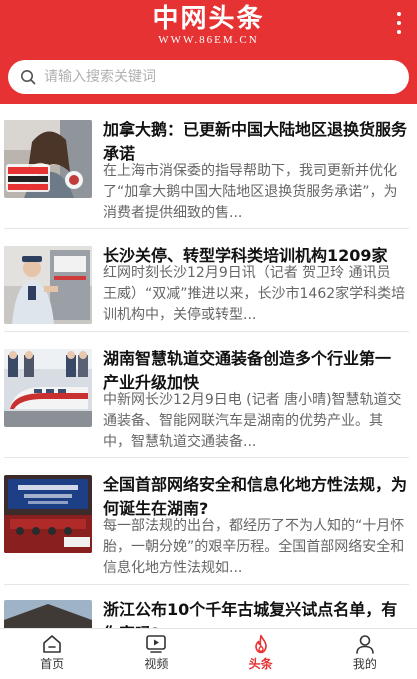 The image size is (417, 679). What do you see at coordinates (156, 644) in the screenshot?
I see `video-icon` at bounding box center [156, 644].